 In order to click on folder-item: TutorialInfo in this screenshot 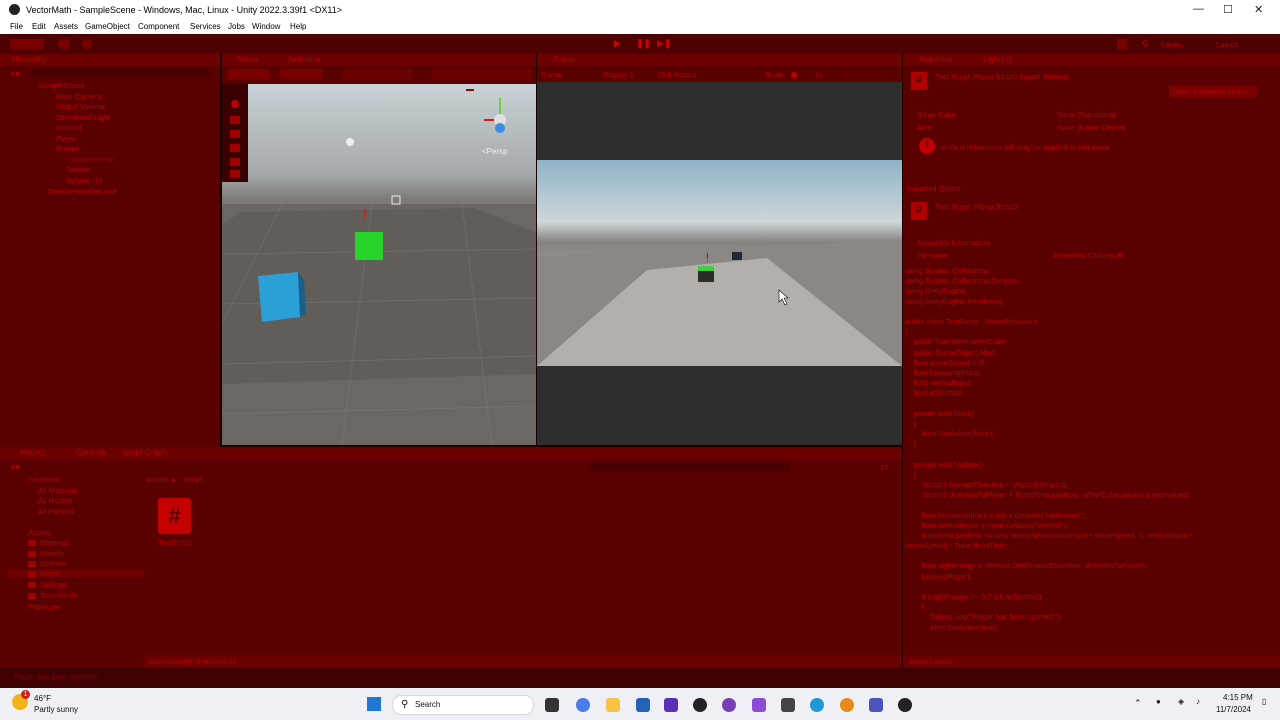, I will do `click(52, 595)`.